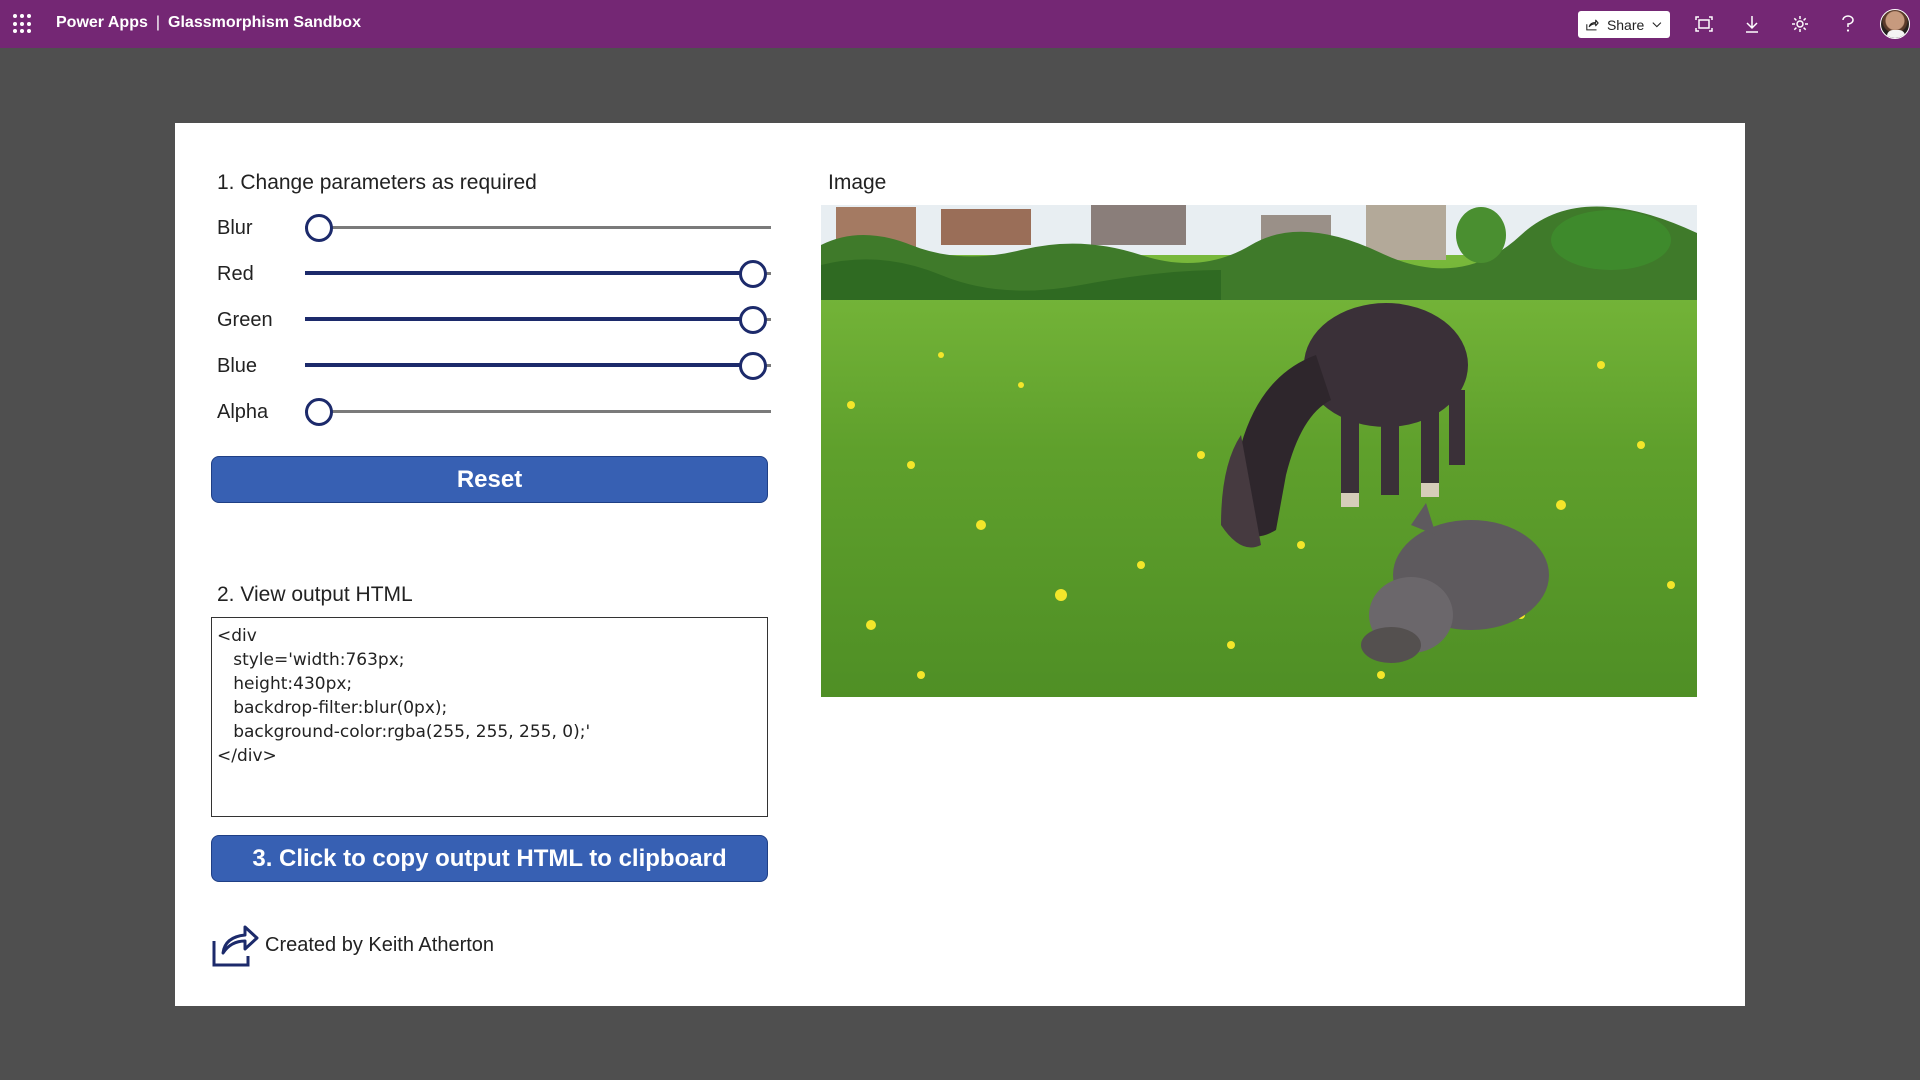 The height and width of the screenshot is (1080, 1920). Describe the element at coordinates (102, 22) in the screenshot. I see `product-name: Power Apps` at that location.